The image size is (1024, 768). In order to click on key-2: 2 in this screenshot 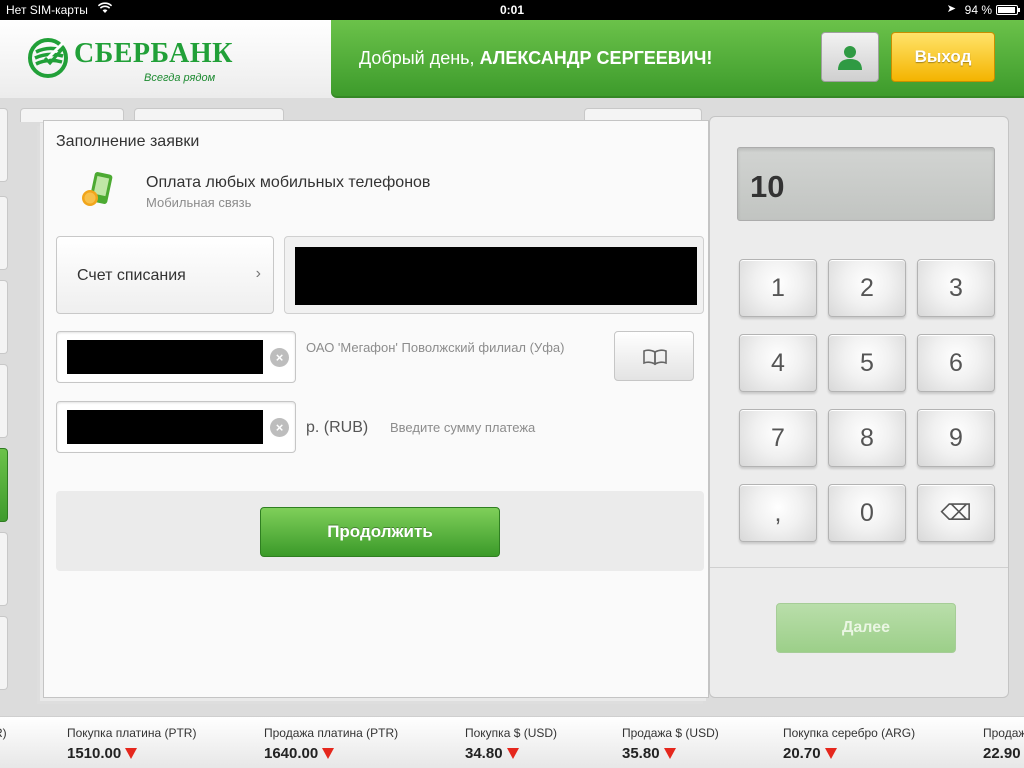, I will do `click(867, 288)`.